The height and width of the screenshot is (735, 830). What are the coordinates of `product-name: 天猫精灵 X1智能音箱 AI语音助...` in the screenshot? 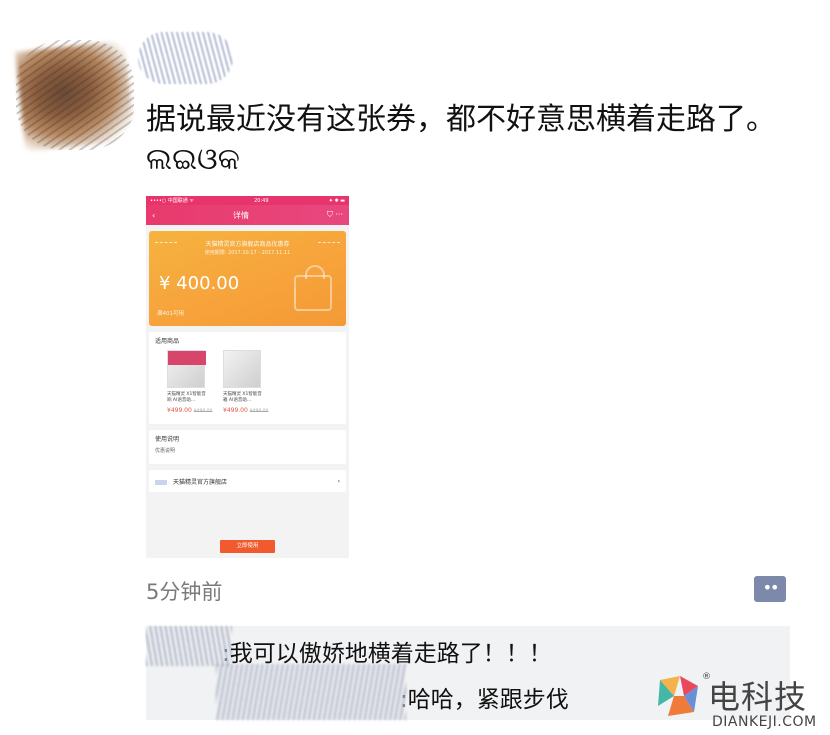 It's located at (242, 397).